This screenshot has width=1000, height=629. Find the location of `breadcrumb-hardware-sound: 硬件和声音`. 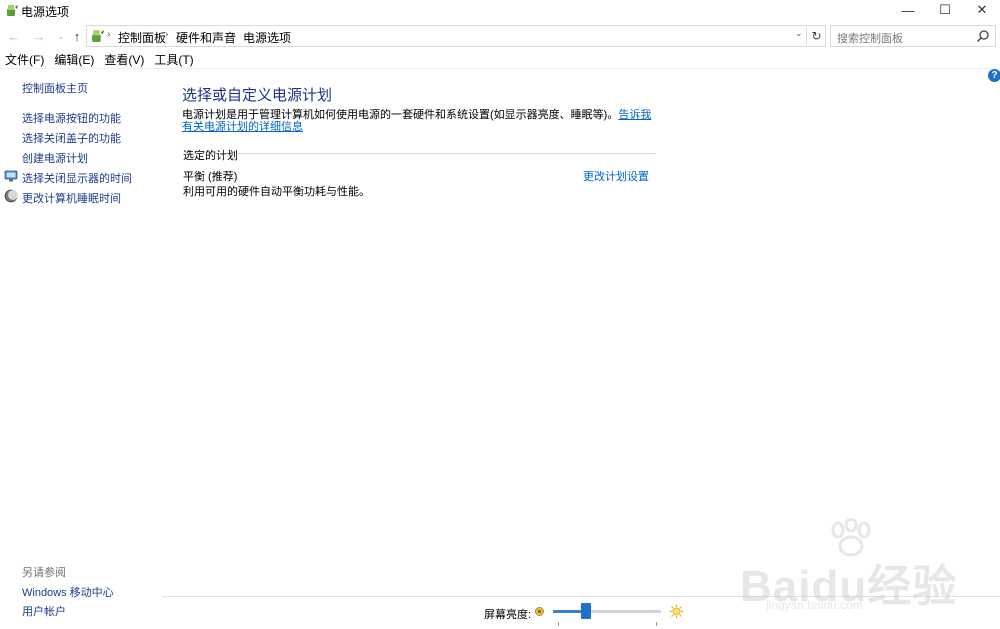

breadcrumb-hardware-sound: 硬件和声音 is located at coordinates (206, 37).